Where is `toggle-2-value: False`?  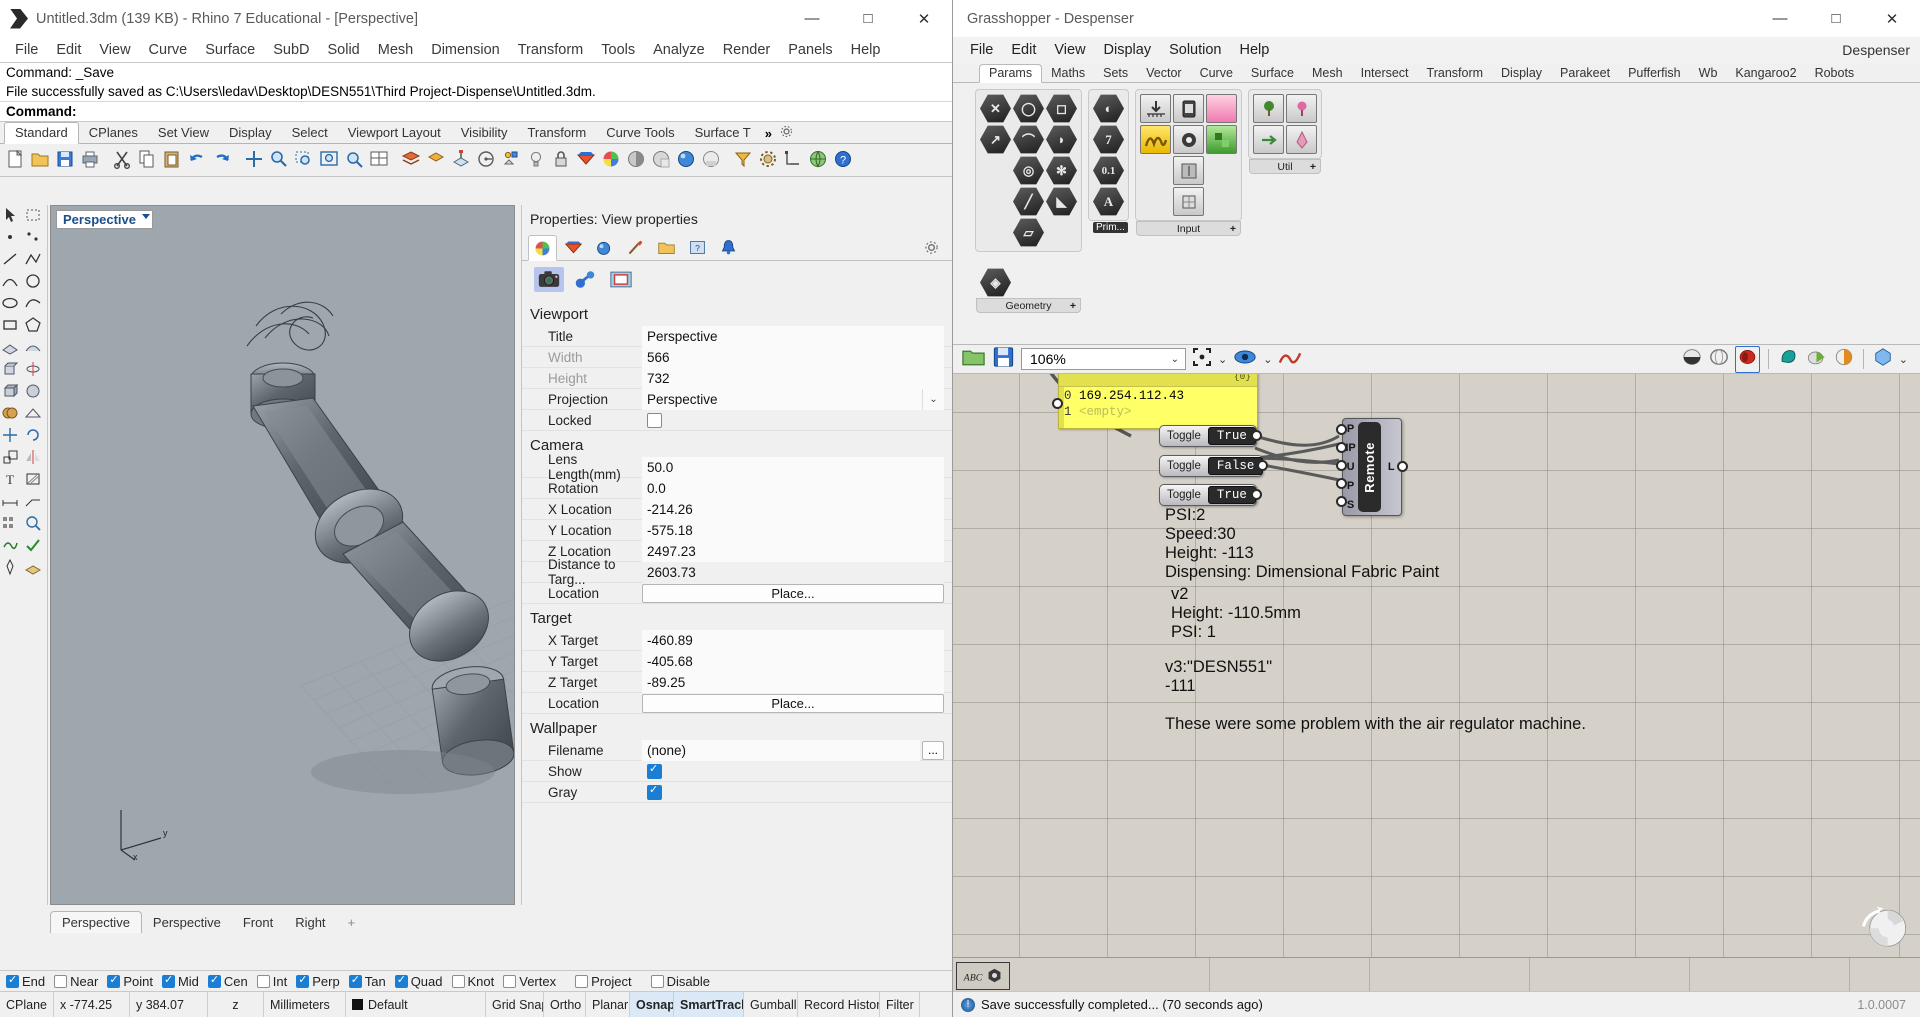 toggle-2-value: False is located at coordinates (1235, 466).